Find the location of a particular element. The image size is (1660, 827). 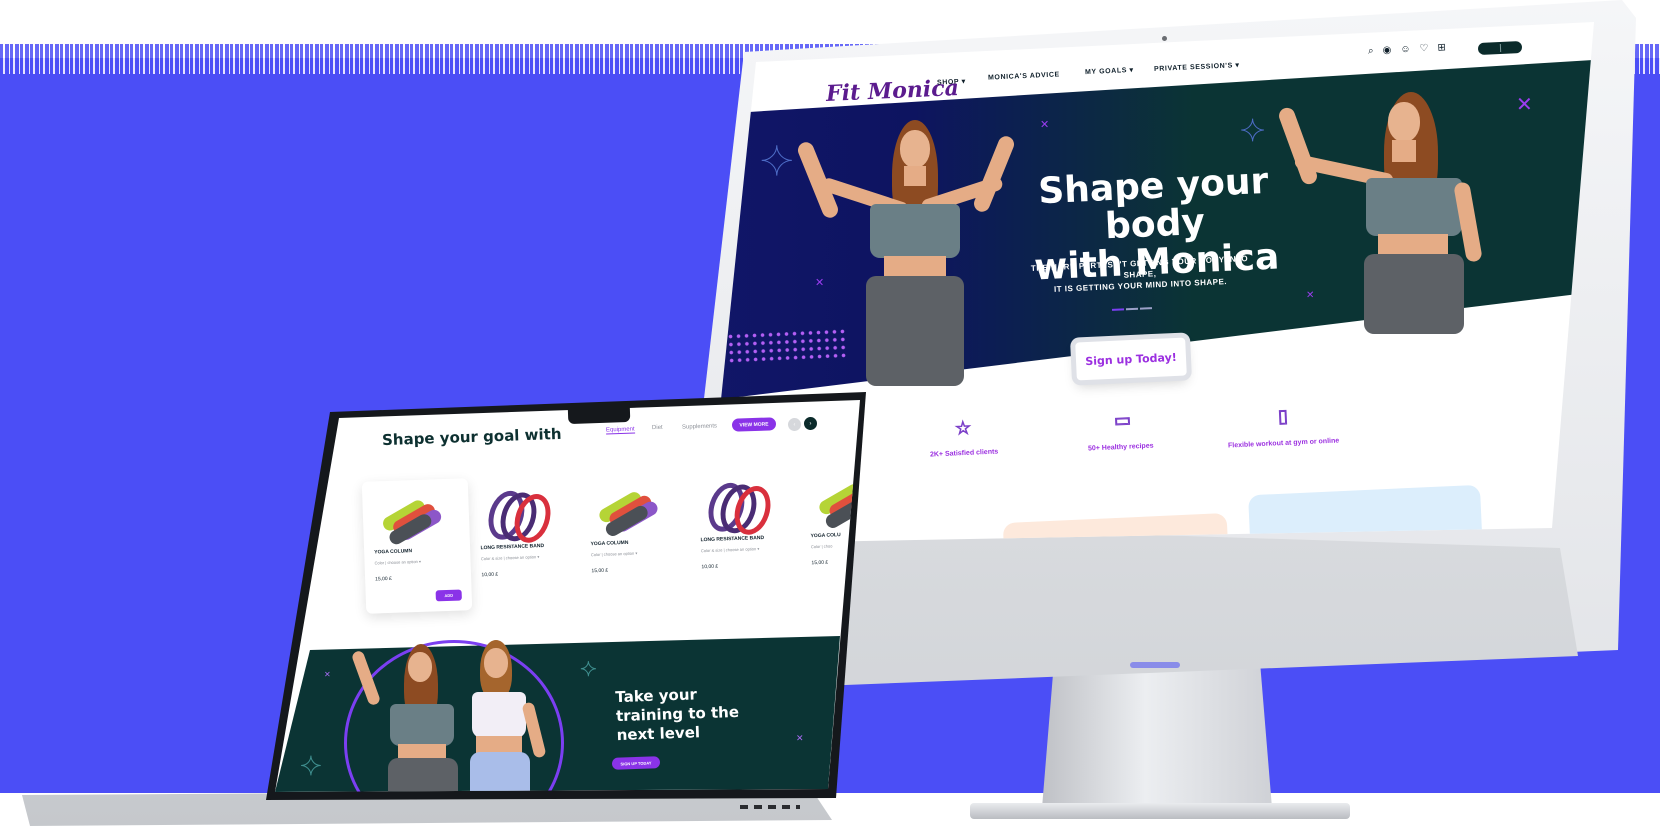

nav-shop: SHOP ▾ is located at coordinates (951, 81).